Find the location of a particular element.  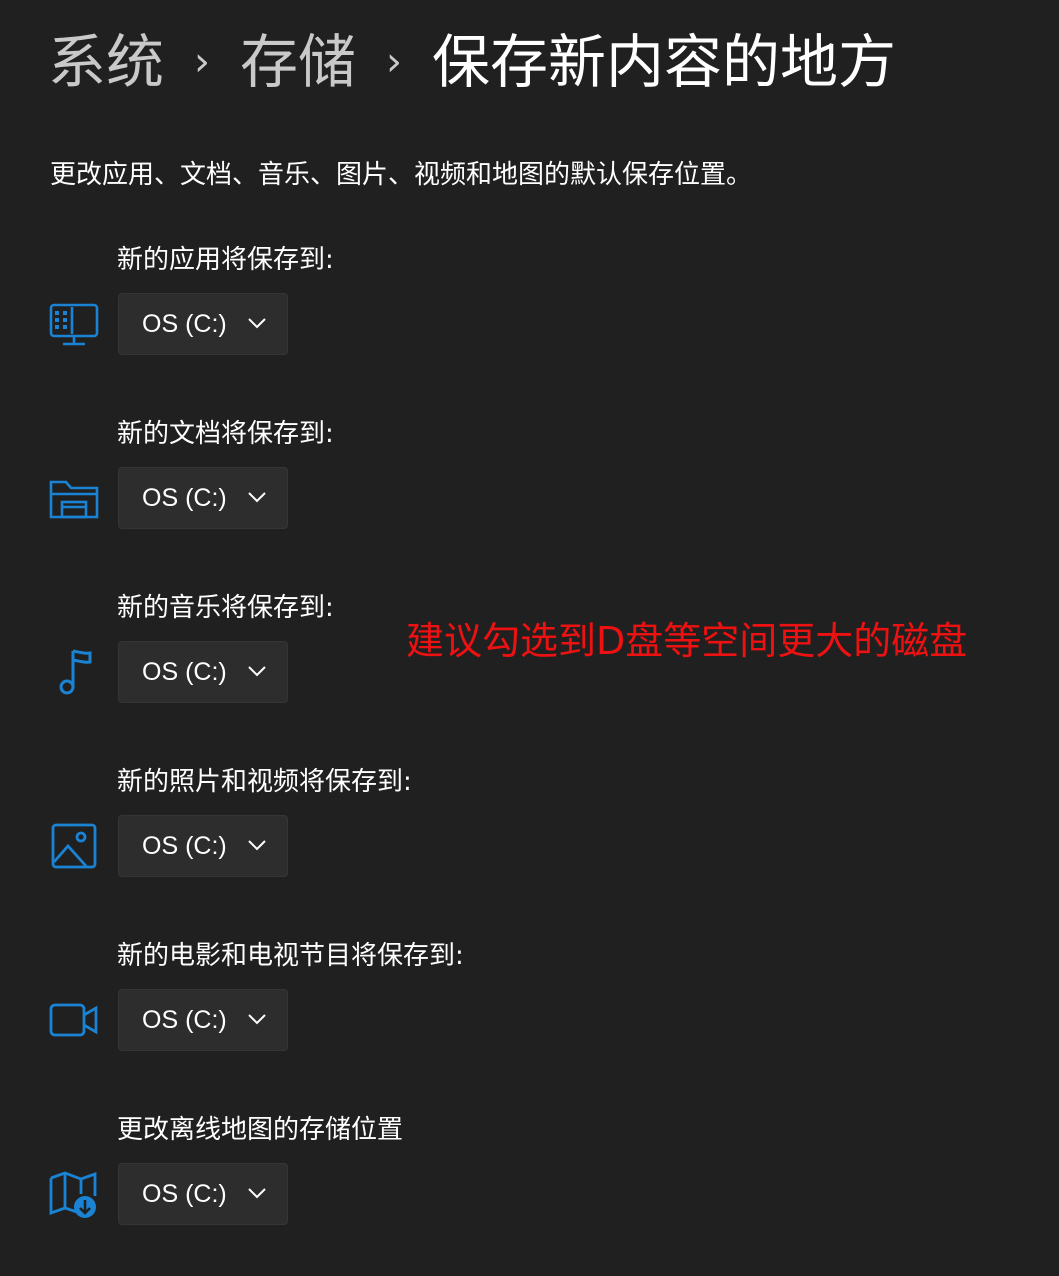

photos-location-dropdown: OS (C:) is located at coordinates (203, 846).